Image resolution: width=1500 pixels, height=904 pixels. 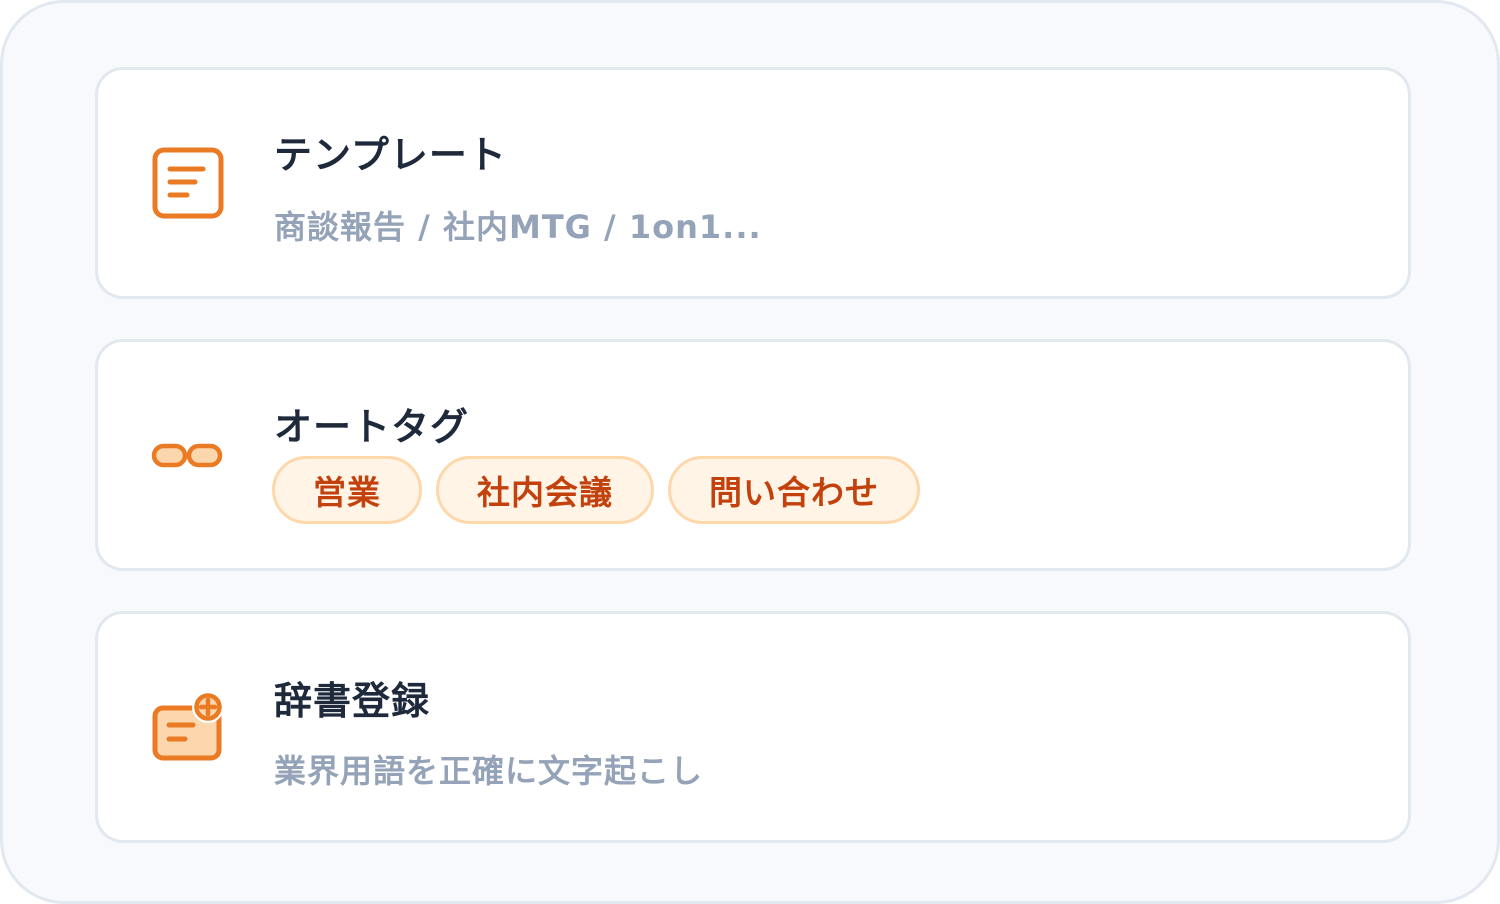 I want to click on tag-chip: 営業, so click(x=347, y=490).